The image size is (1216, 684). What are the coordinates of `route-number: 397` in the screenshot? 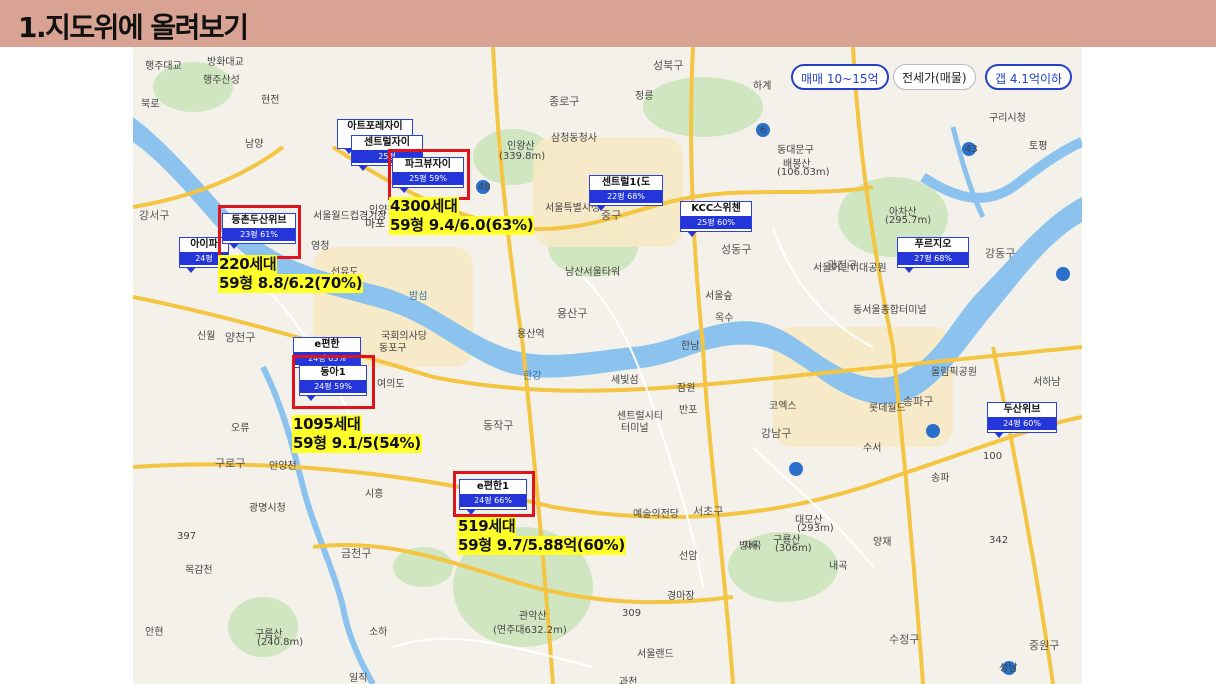 It's located at (187, 536).